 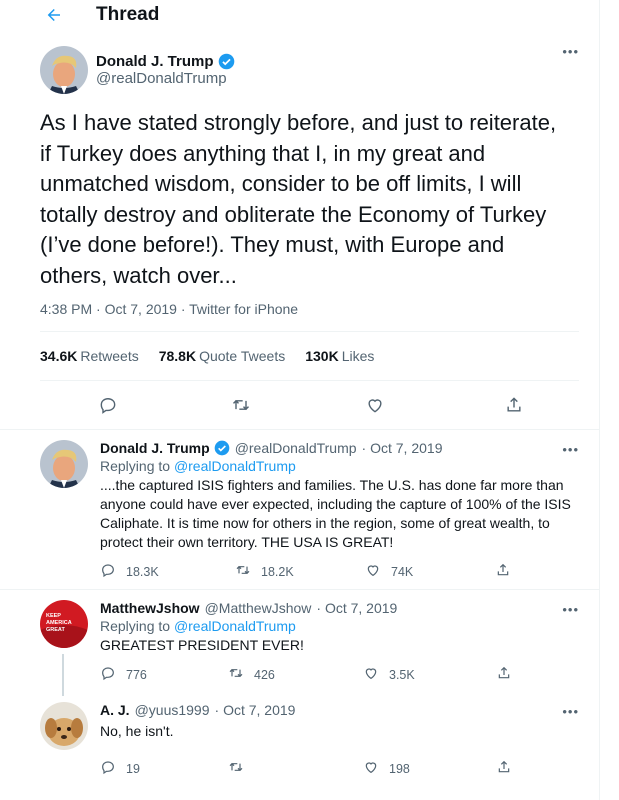 I want to click on tweet-actions: 19 198, so click(x=339, y=768).